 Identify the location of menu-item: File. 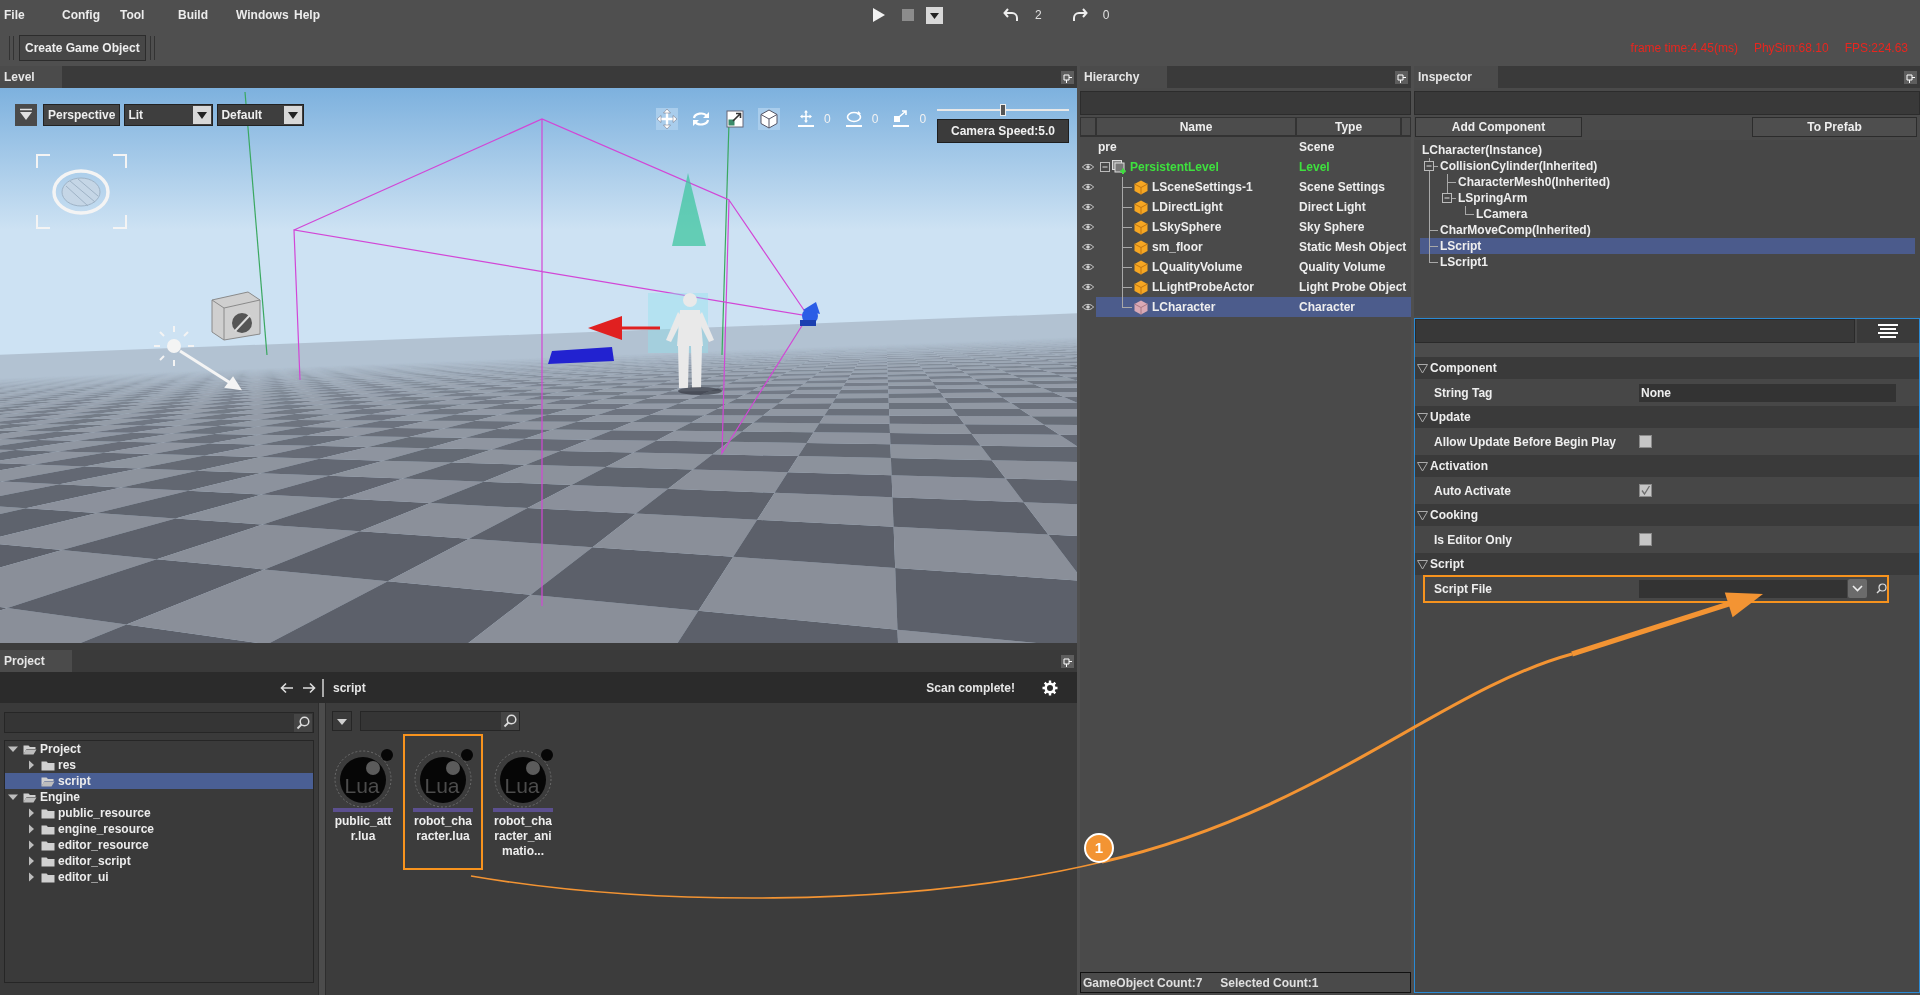
(14, 15).